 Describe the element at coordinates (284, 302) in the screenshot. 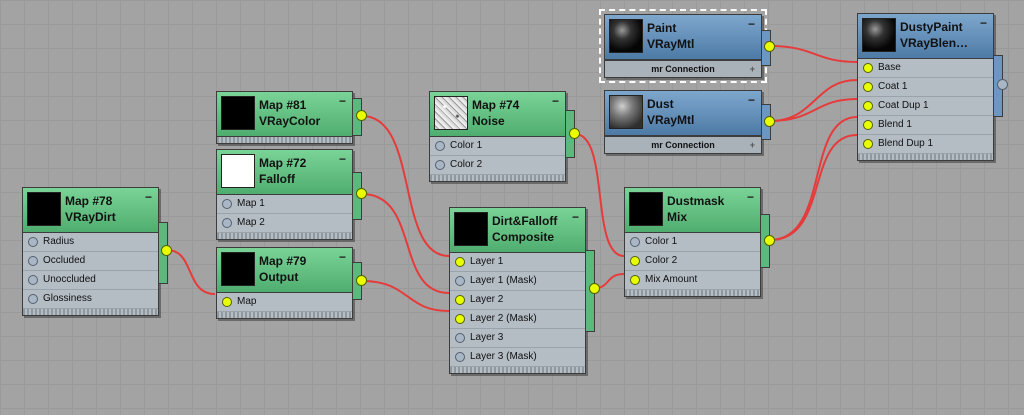

I see `input-slot-map: Map` at that location.